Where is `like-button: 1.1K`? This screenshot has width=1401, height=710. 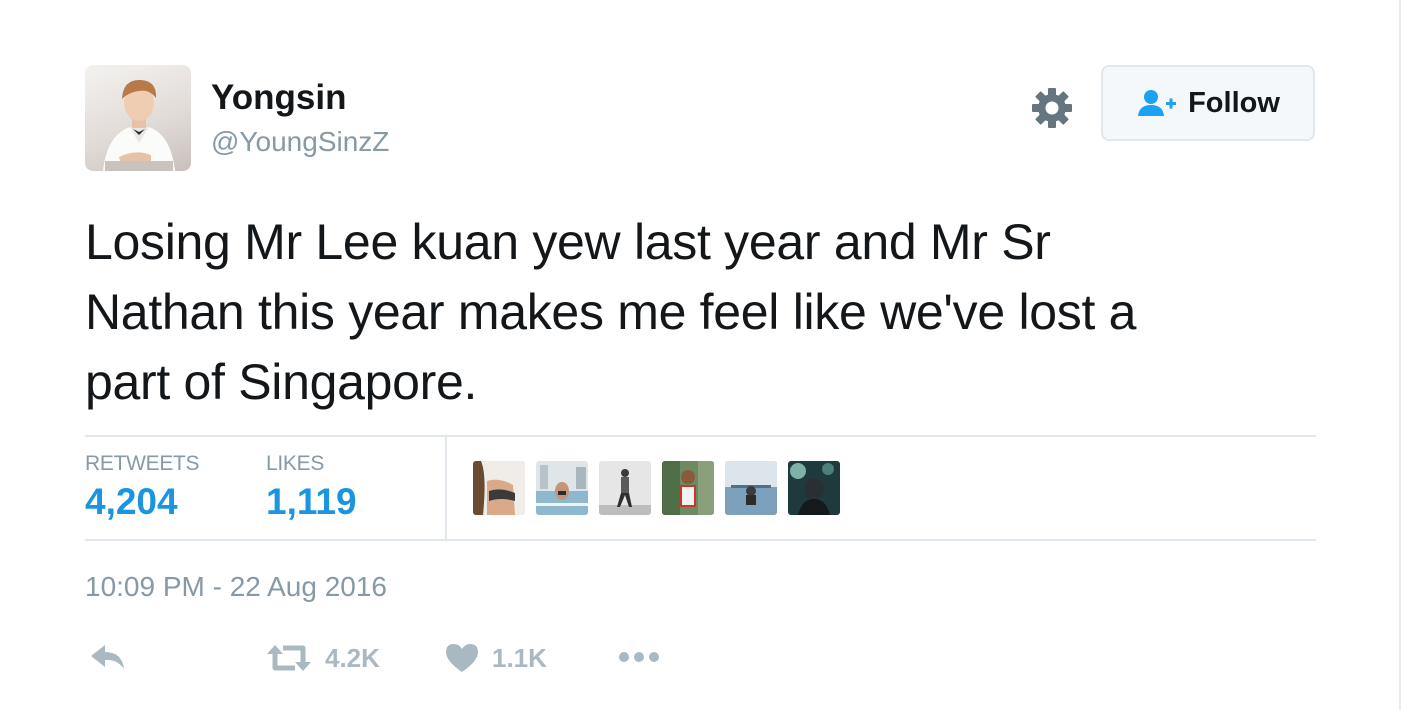
like-button: 1.1K is located at coordinates (495, 658).